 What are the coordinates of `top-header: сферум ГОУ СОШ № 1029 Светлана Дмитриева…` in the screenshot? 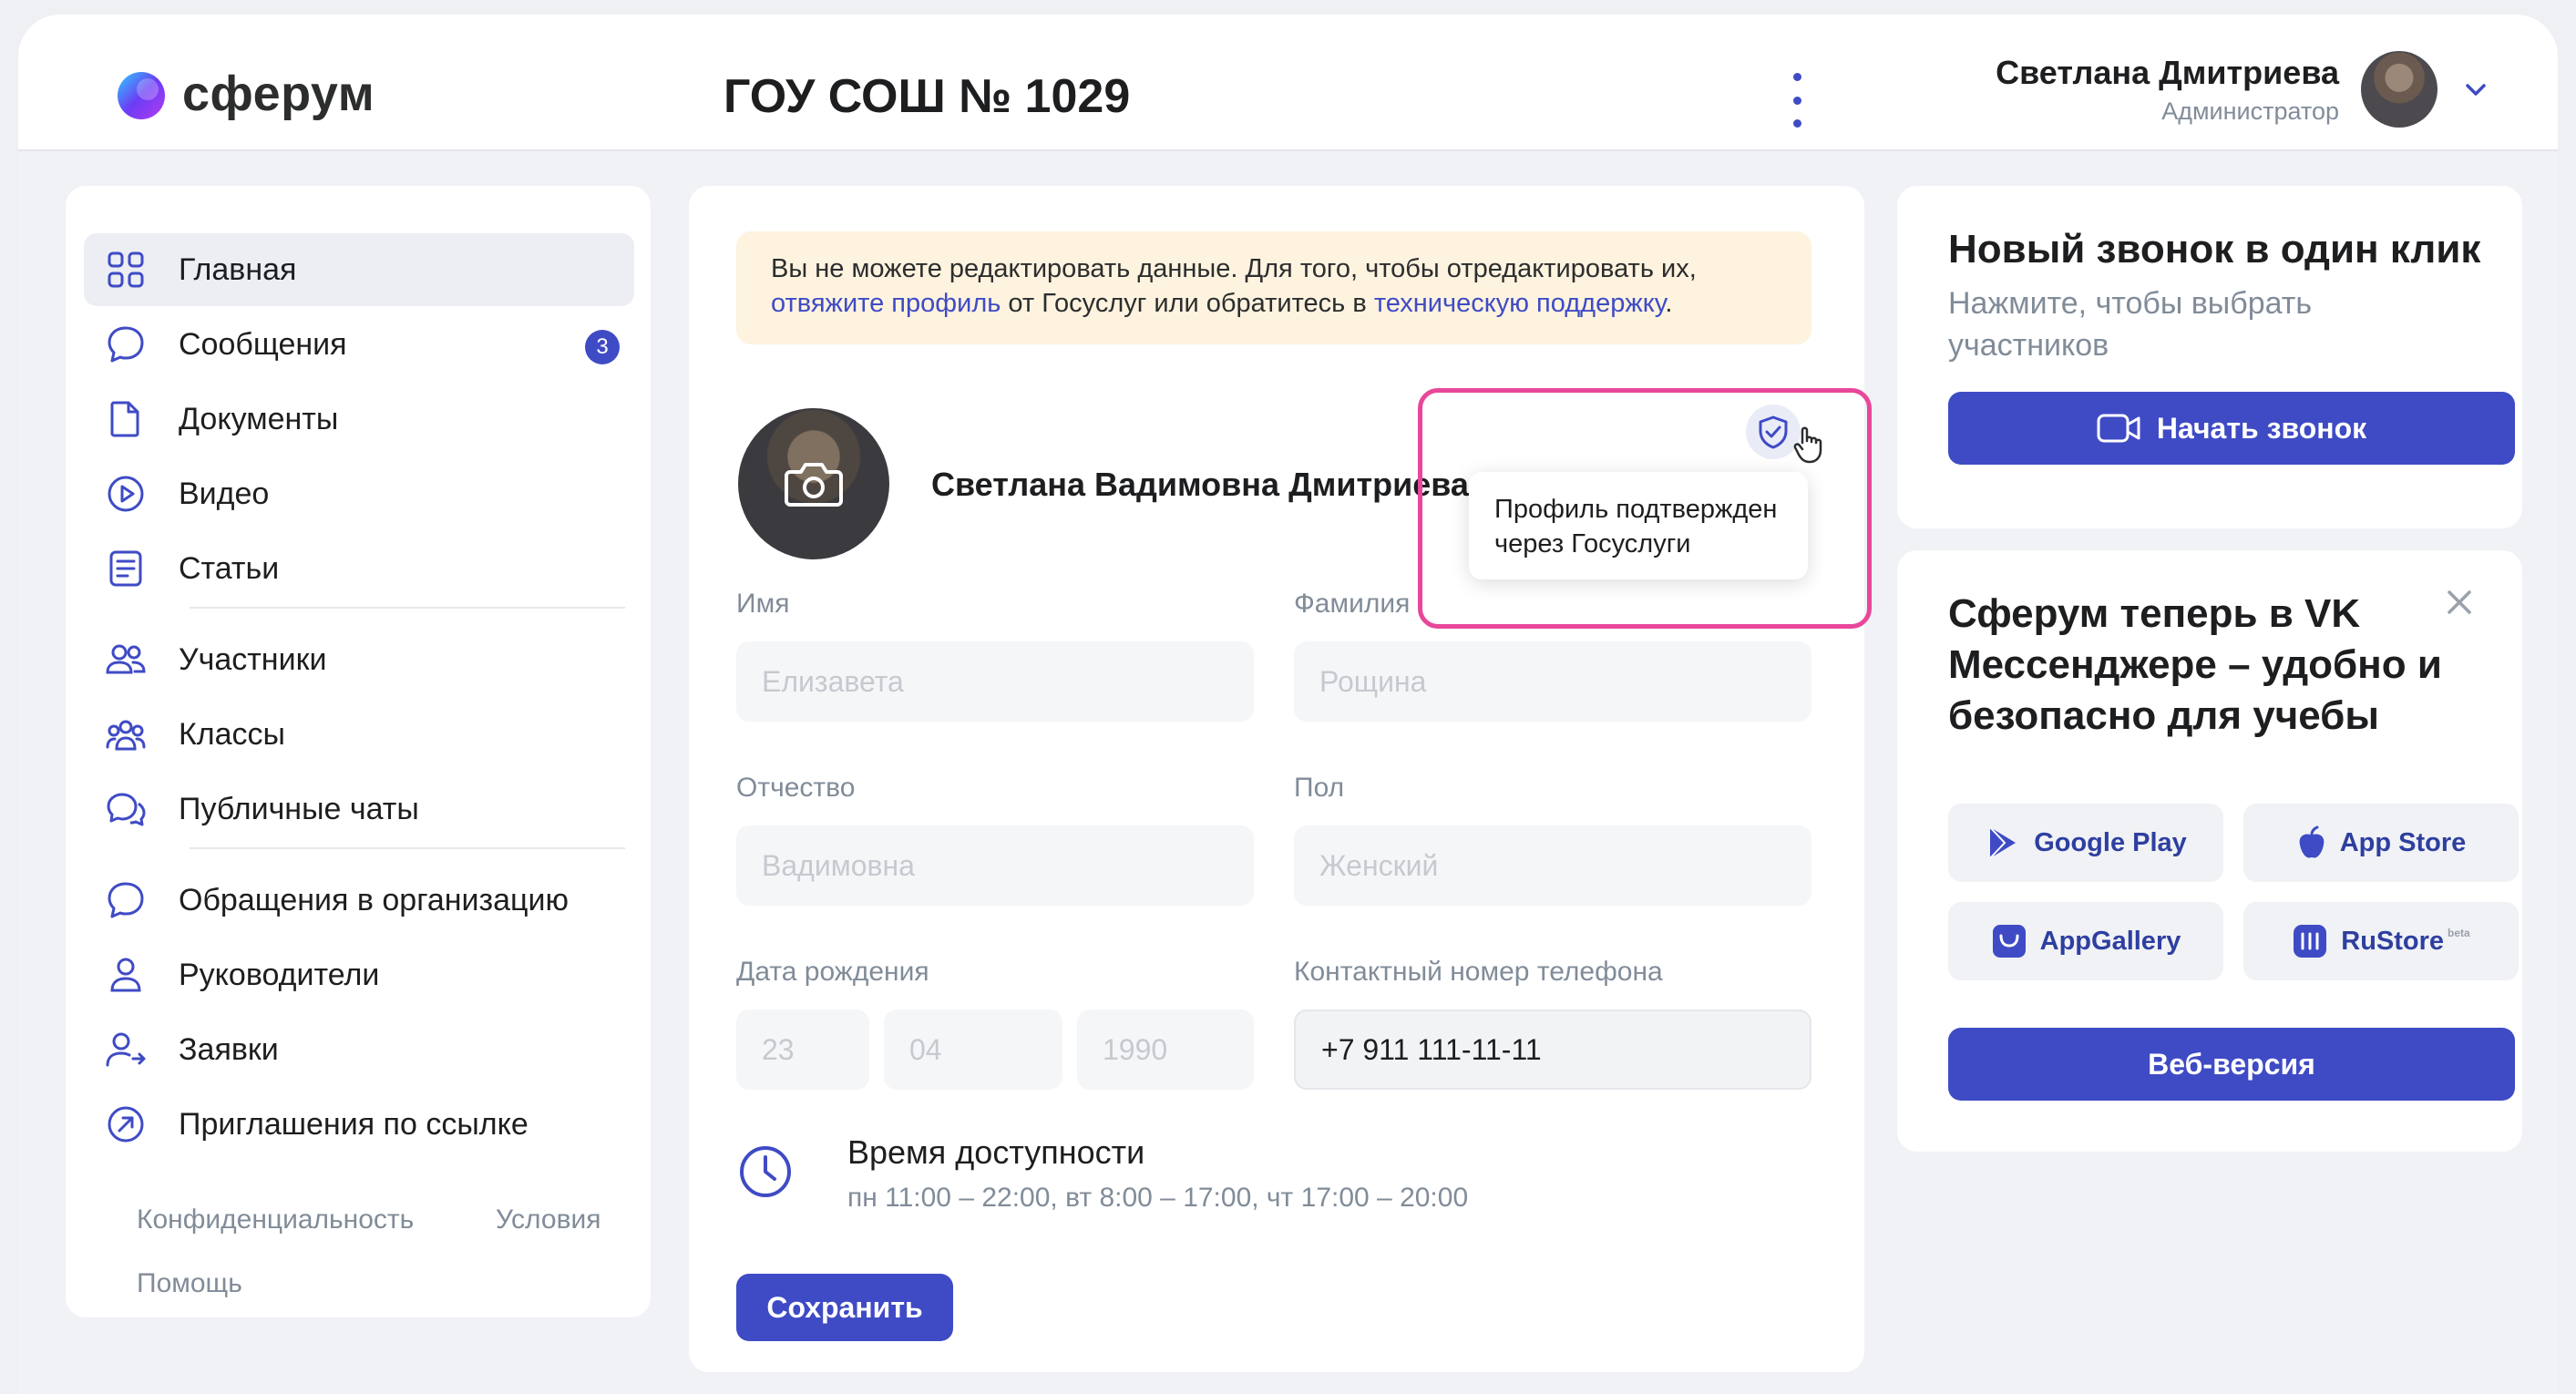 It's located at (1288, 83).